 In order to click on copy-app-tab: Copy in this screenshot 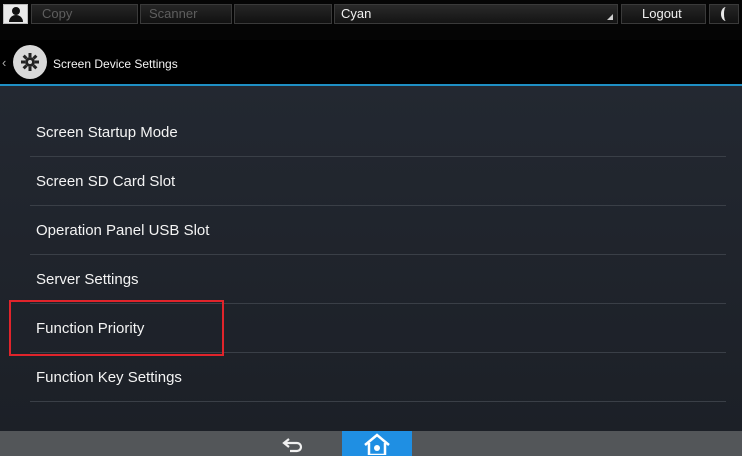, I will do `click(84, 14)`.